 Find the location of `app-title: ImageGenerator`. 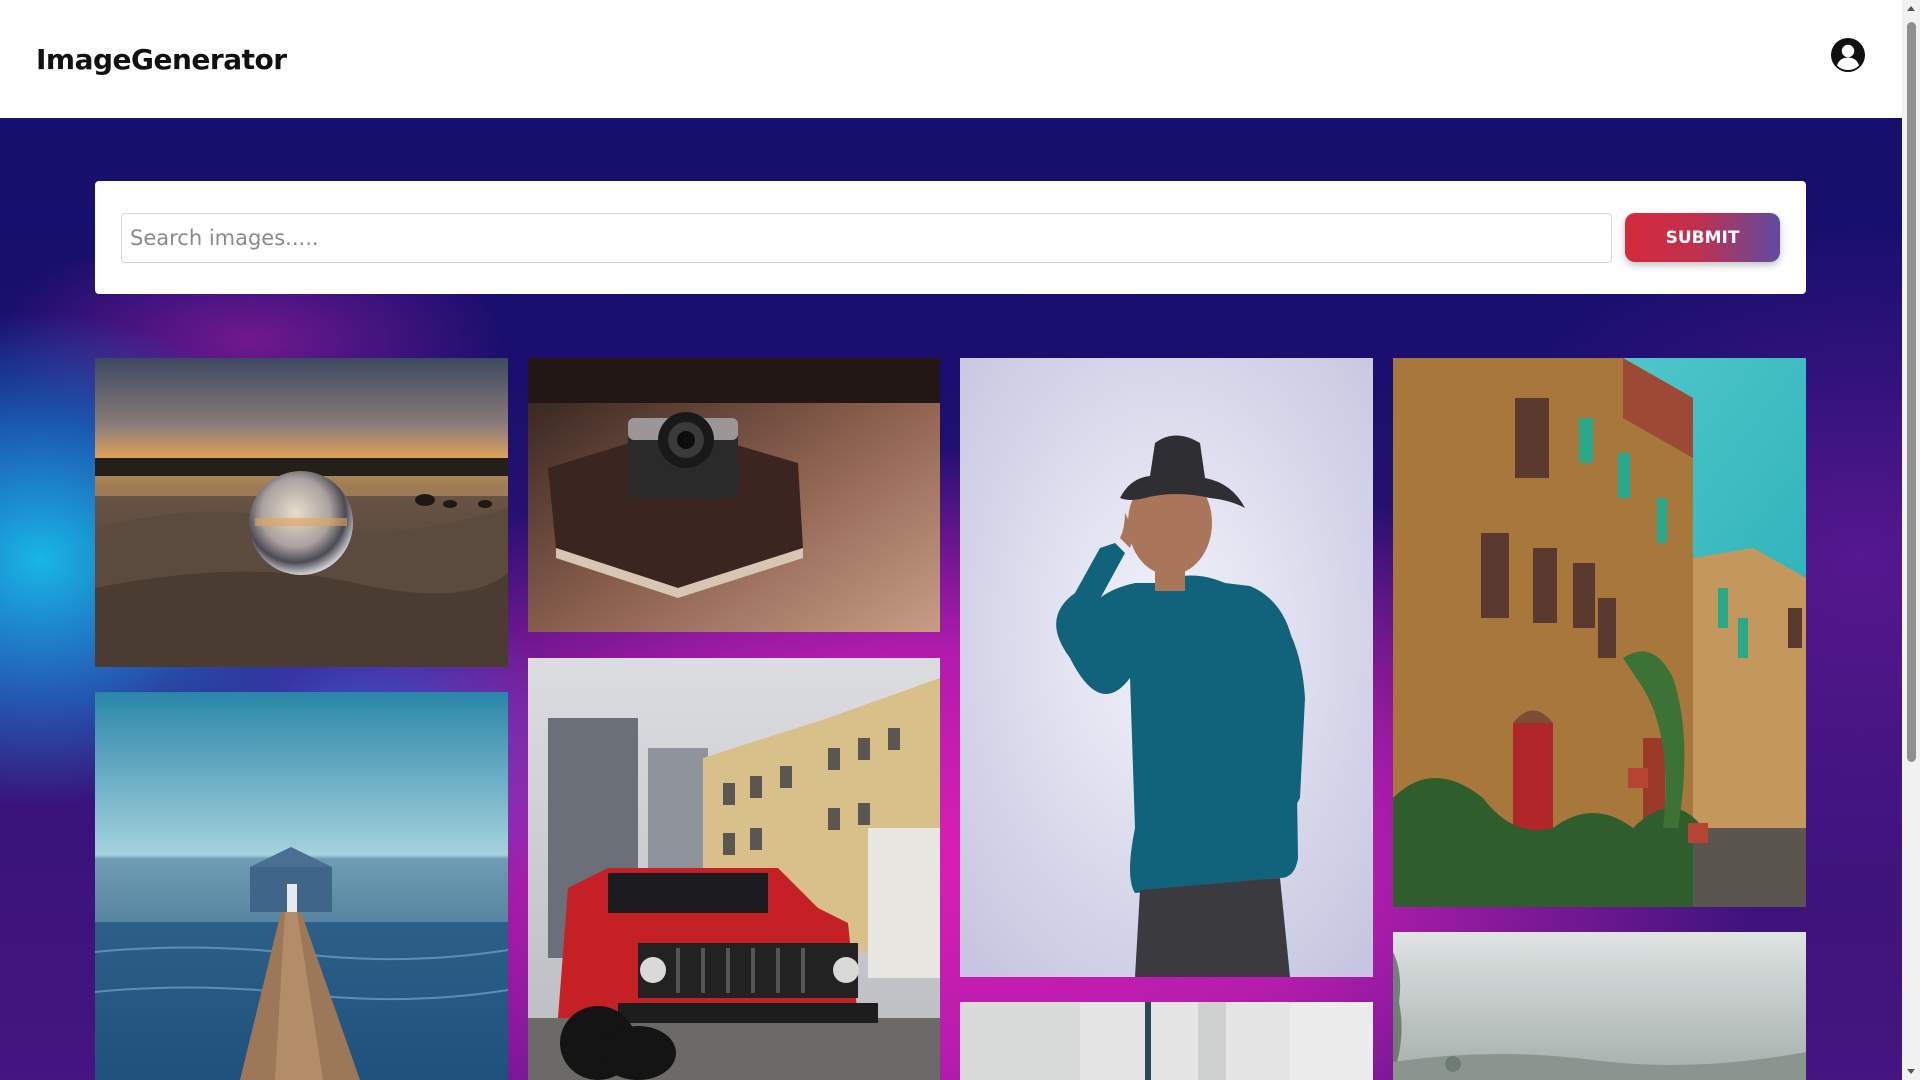

app-title: ImageGenerator is located at coordinates (161, 59).